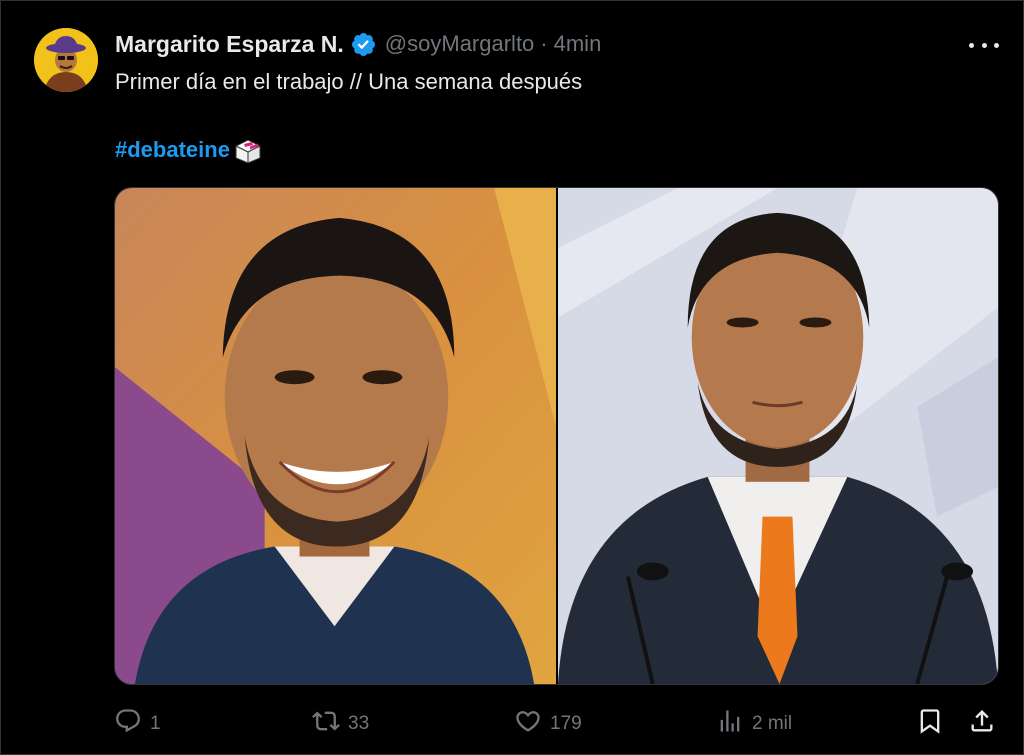  I want to click on reply-button: 1, so click(137, 724).